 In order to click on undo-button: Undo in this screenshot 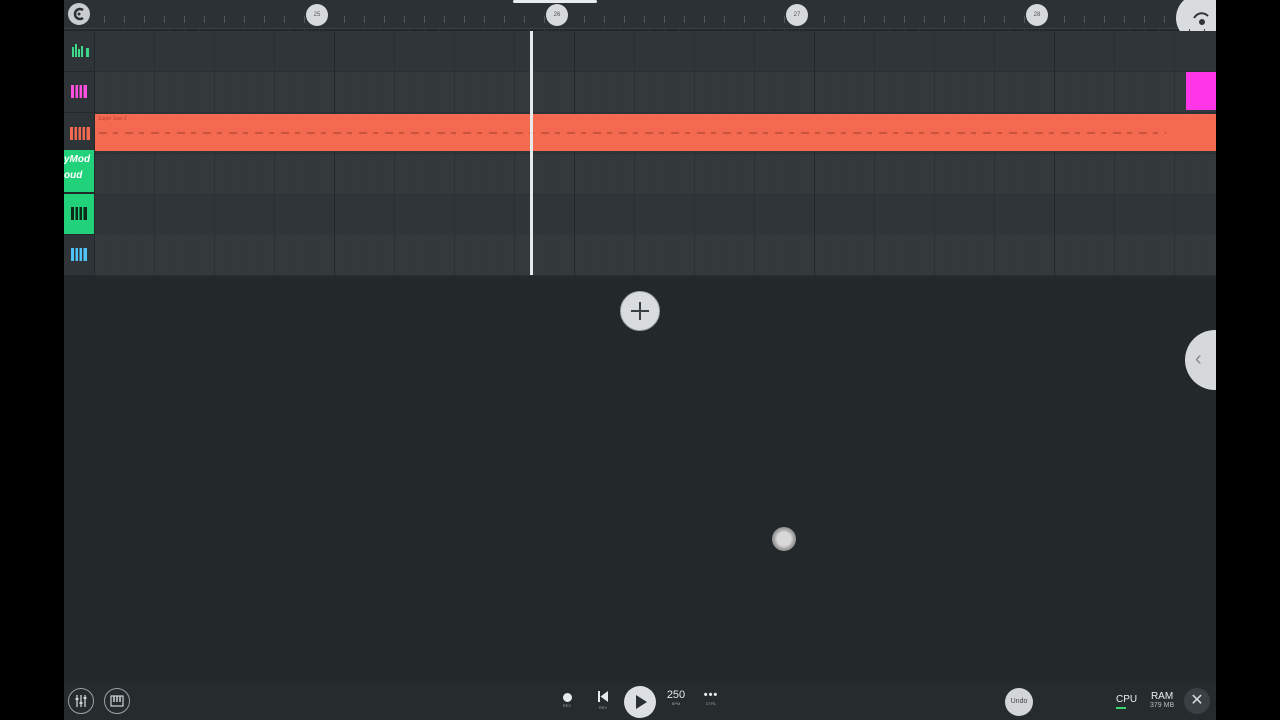, I will do `click(1019, 702)`.